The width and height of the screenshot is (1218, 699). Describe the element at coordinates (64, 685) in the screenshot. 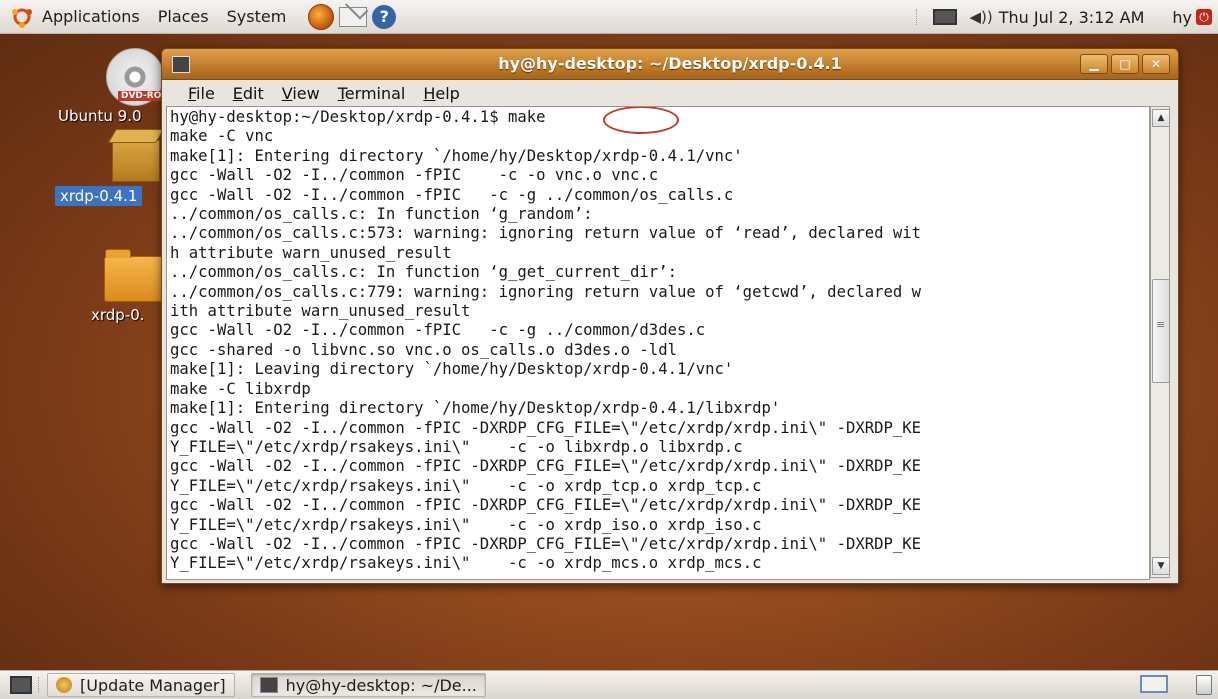

I see `update-manager-icon` at that location.